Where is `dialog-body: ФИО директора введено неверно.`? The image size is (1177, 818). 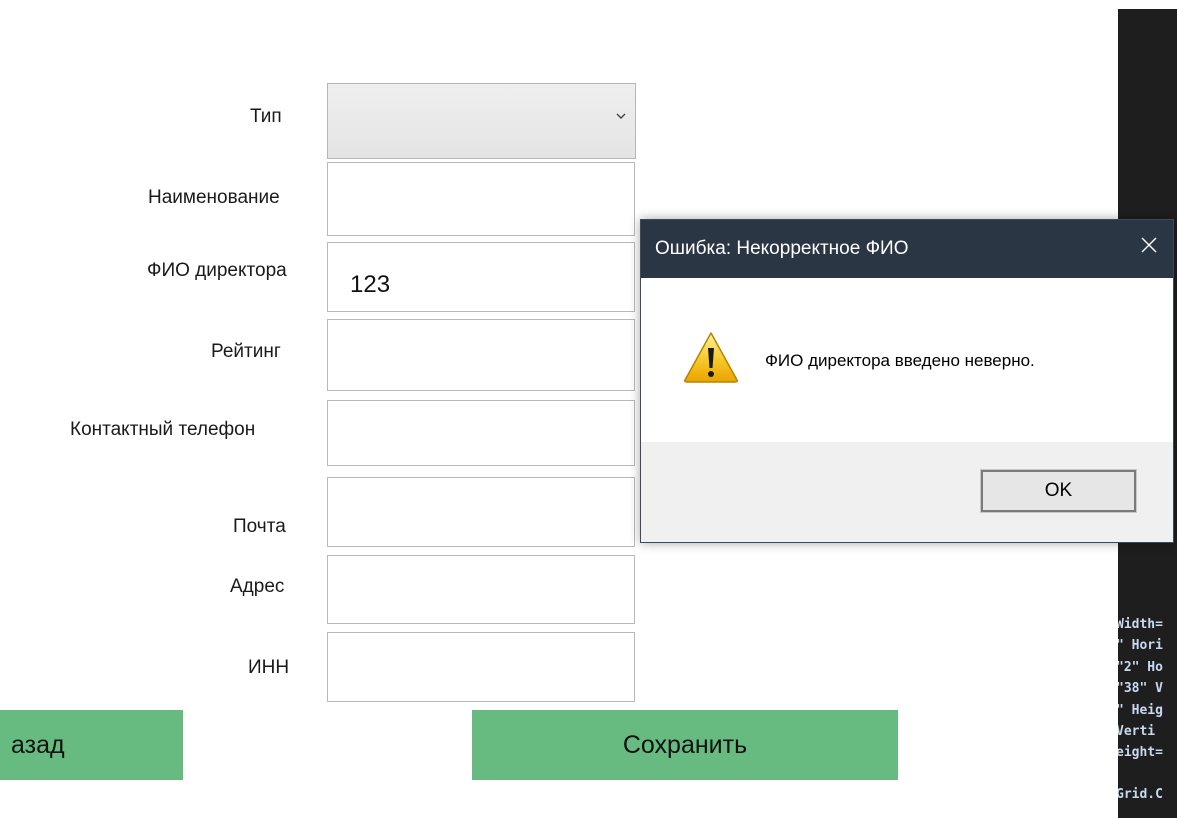 dialog-body: ФИО директора введено неверно. is located at coordinates (907, 360).